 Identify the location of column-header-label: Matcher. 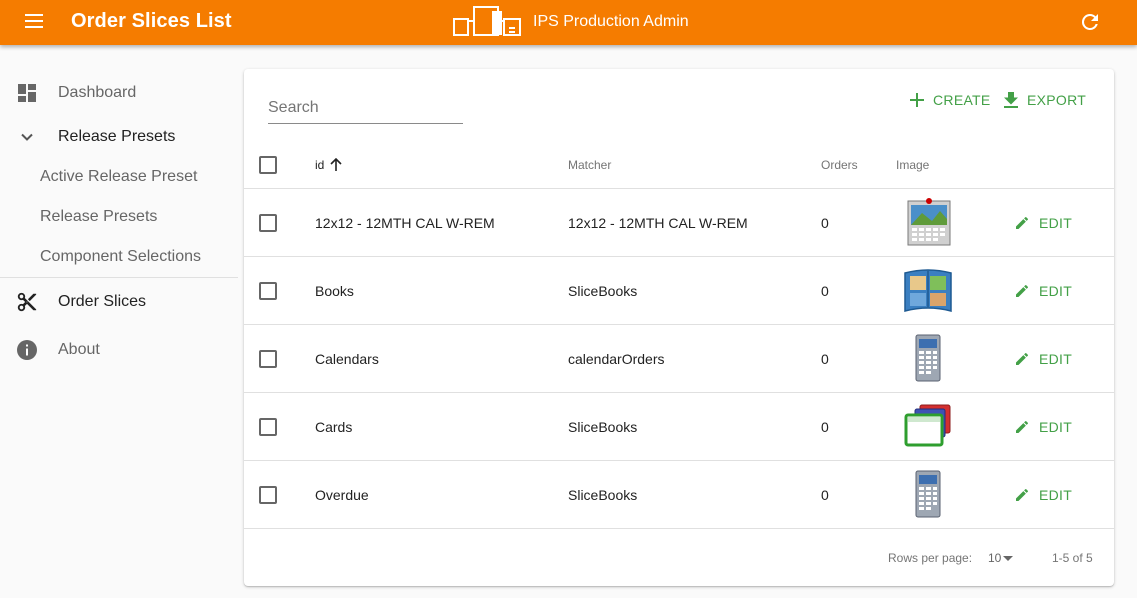
(590, 165).